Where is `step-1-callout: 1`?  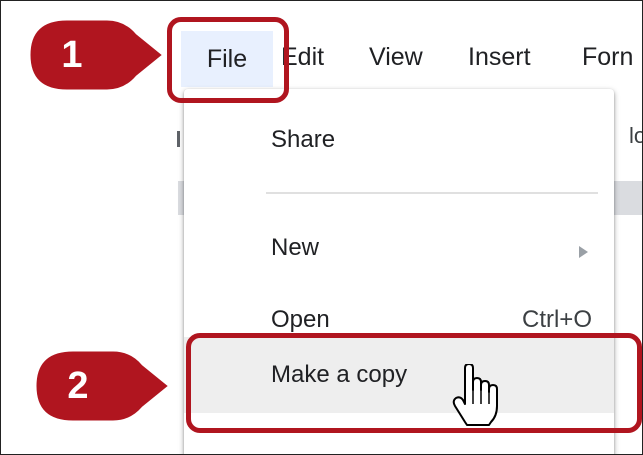
step-1-callout: 1 is located at coordinates (93, 55).